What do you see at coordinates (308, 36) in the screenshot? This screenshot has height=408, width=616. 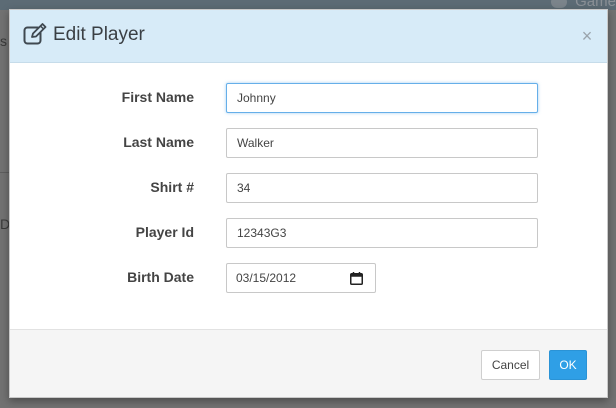 I see `modal-header: Edit Player ×` at bounding box center [308, 36].